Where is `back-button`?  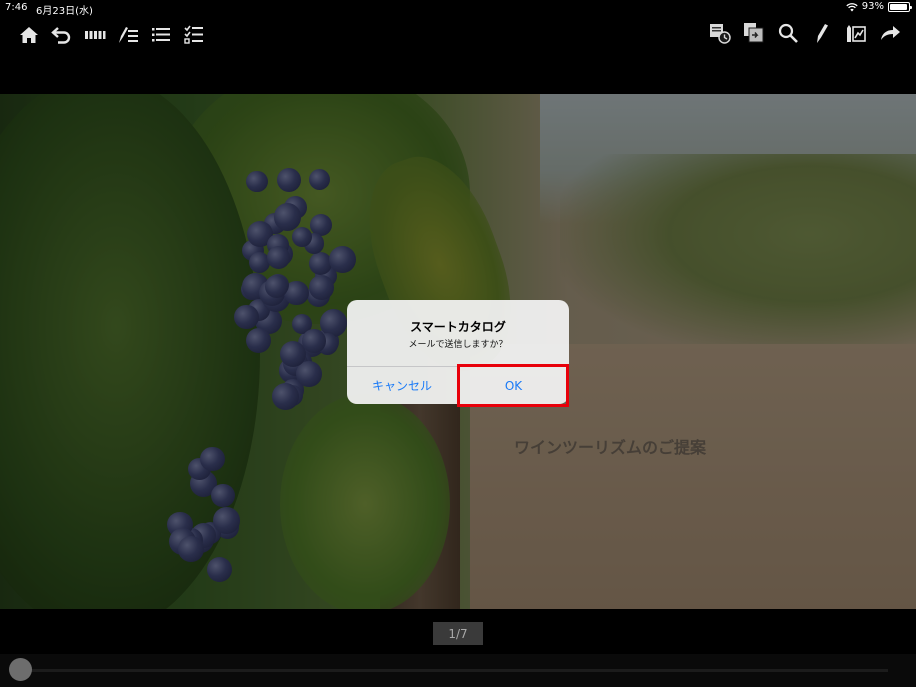
back-button is located at coordinates (61, 35).